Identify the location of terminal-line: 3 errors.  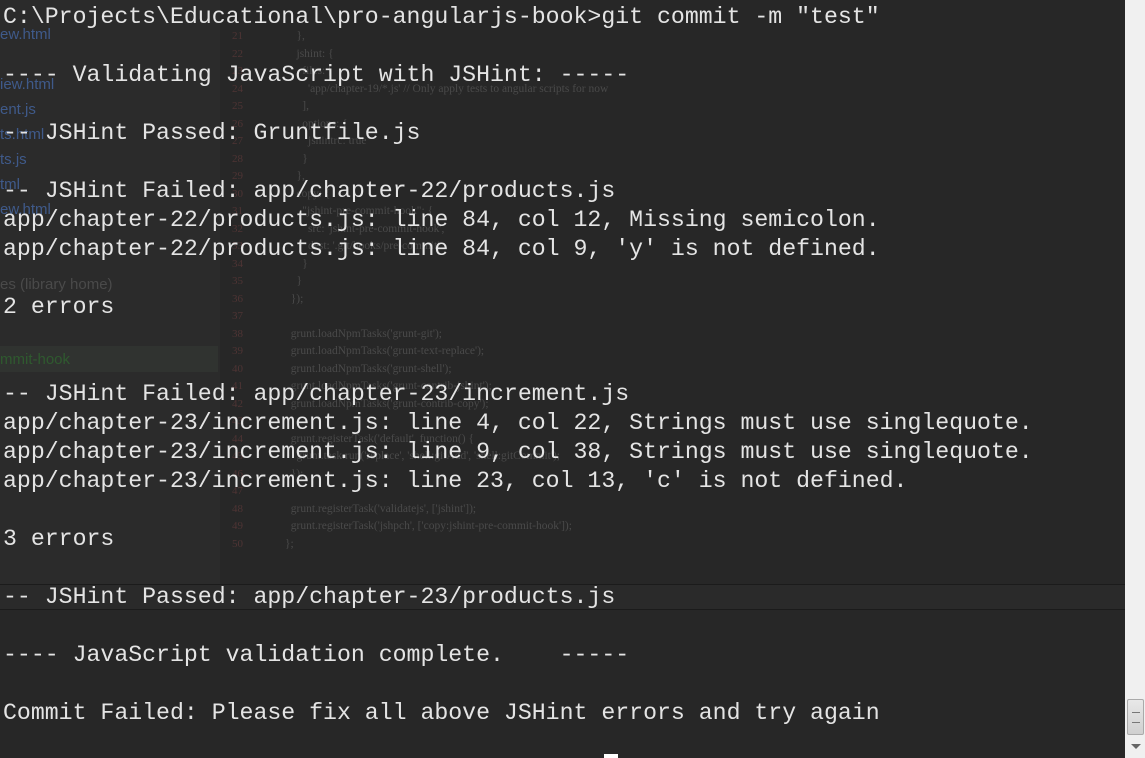
(59, 539).